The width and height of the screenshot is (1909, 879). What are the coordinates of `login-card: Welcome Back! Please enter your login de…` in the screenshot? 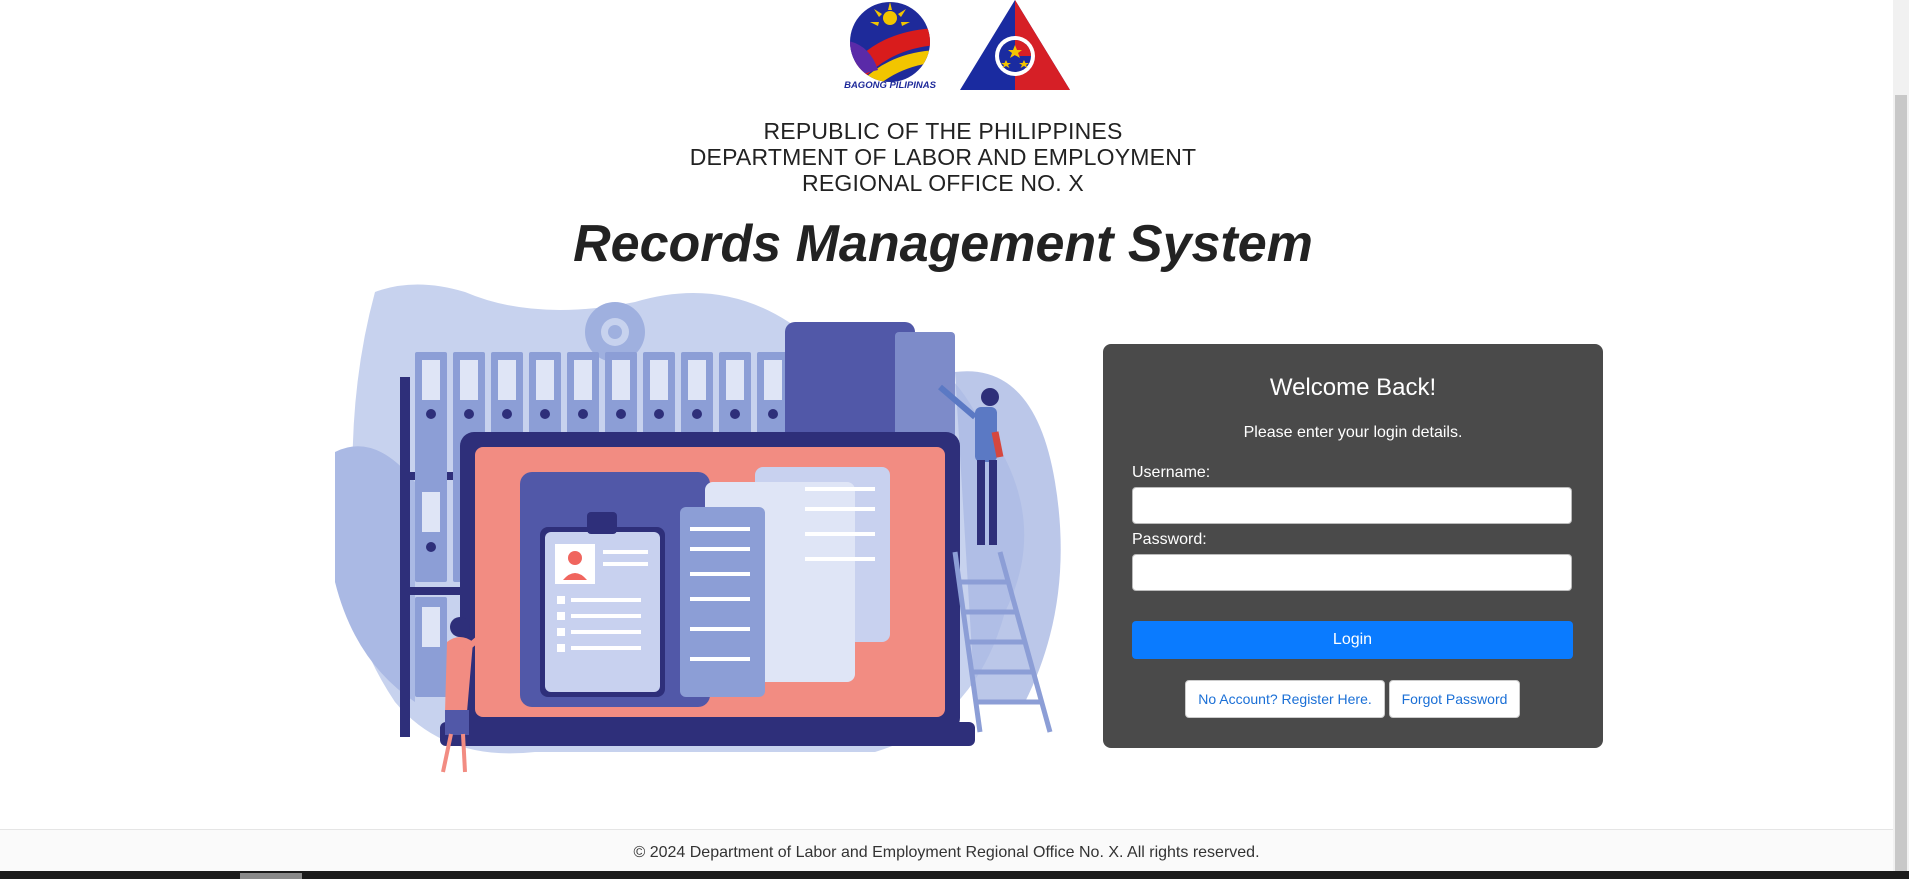 It's located at (1353, 546).